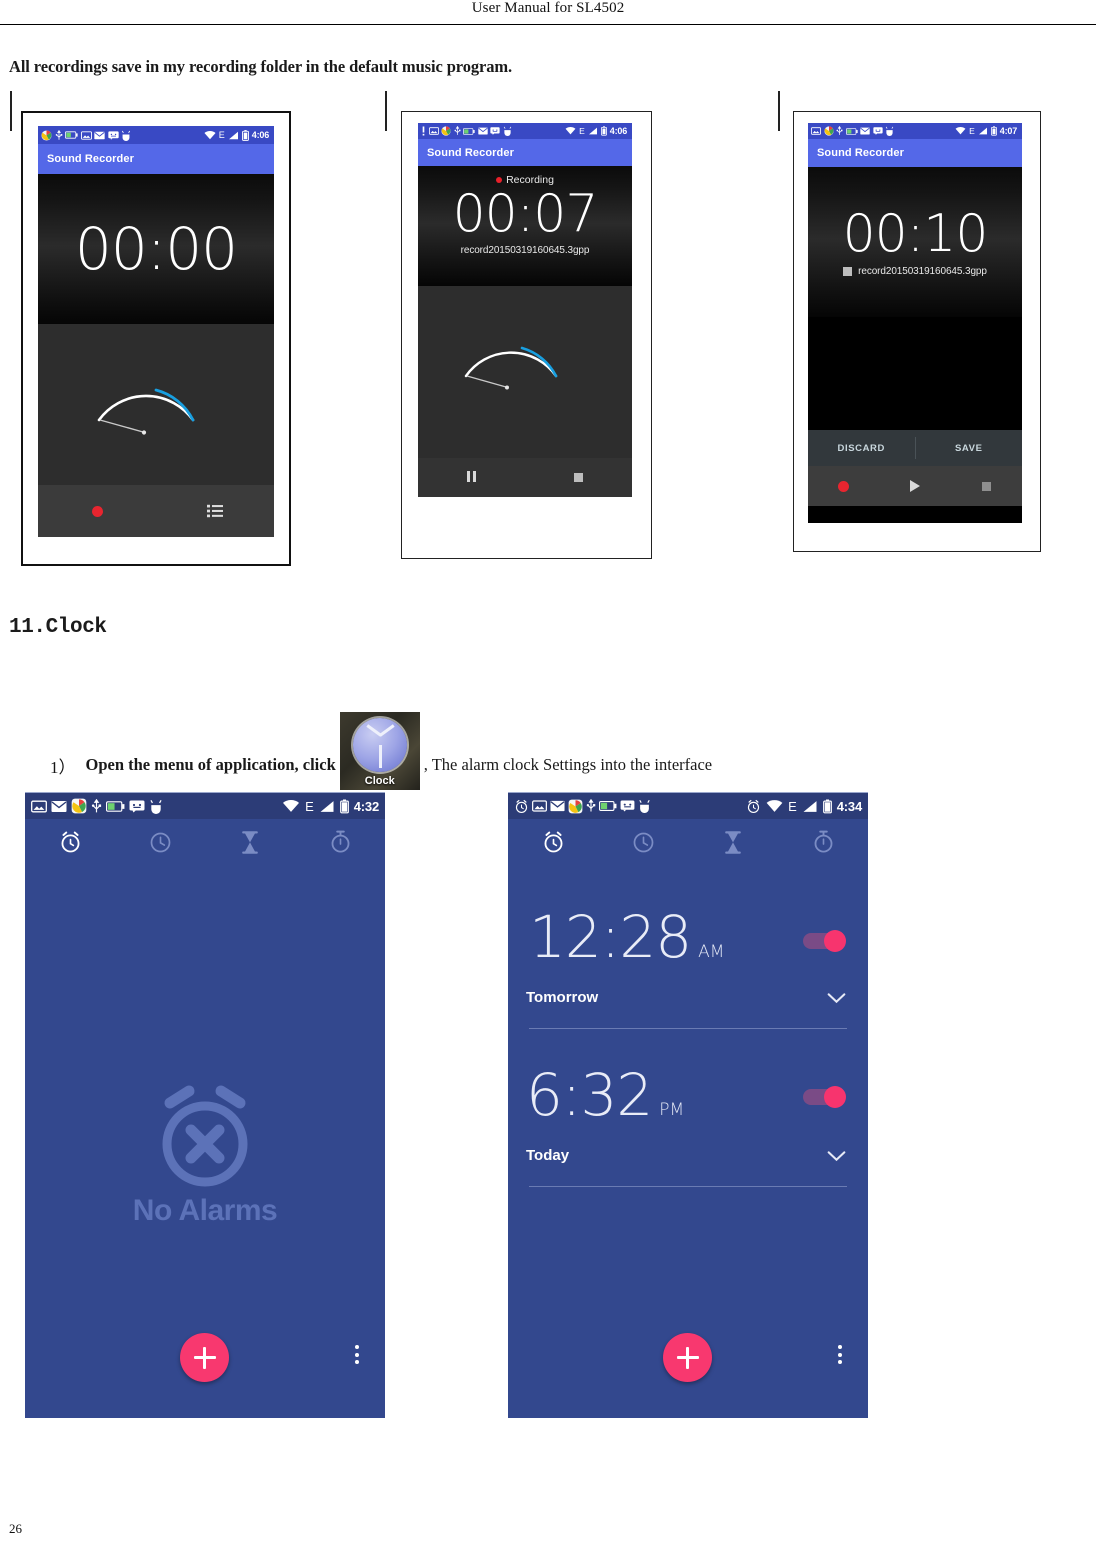 This screenshot has height=1552, width=1096. I want to click on play-button, so click(914, 486).